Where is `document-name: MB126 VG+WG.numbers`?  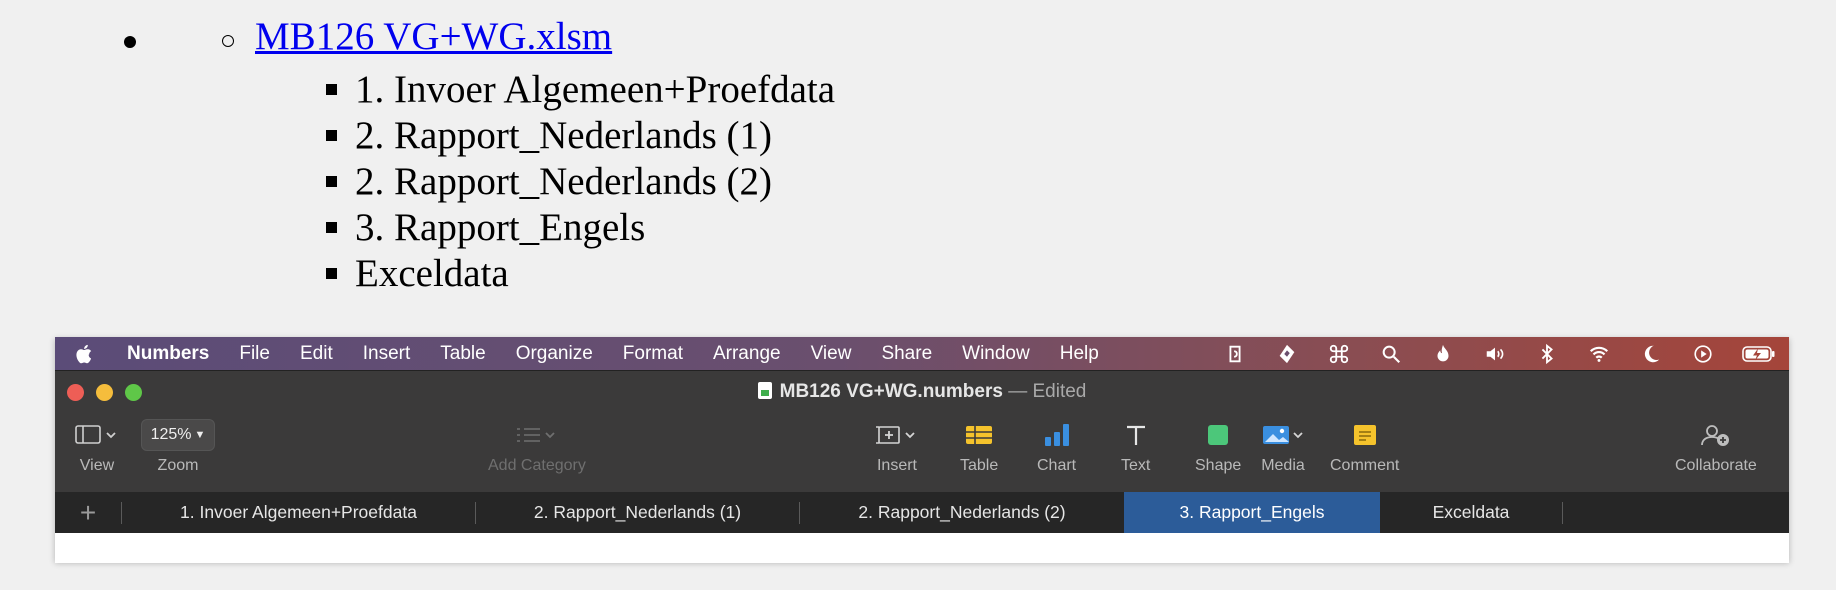
document-name: MB126 VG+WG.numbers is located at coordinates (891, 391).